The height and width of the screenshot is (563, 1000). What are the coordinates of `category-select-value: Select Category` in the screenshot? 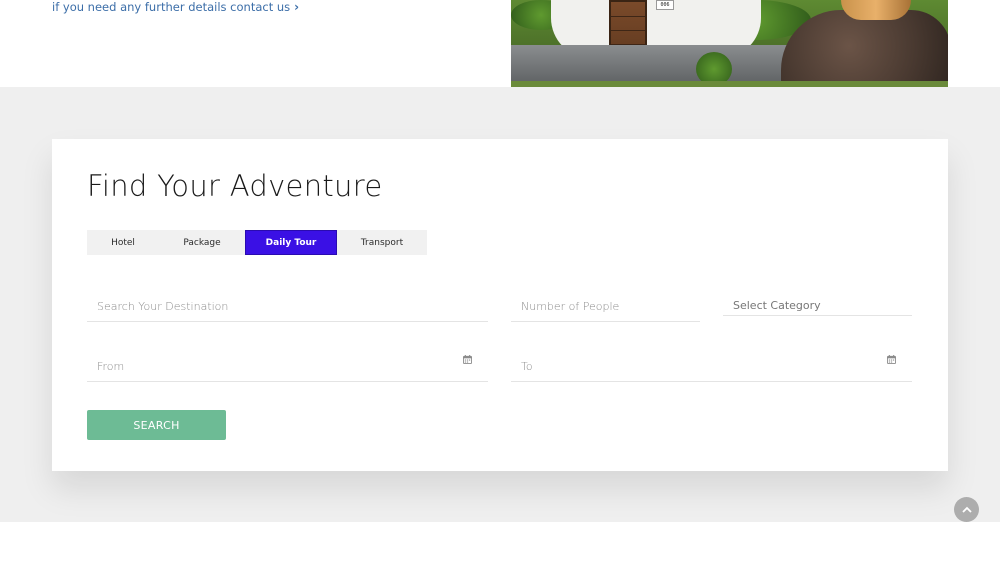 It's located at (777, 305).